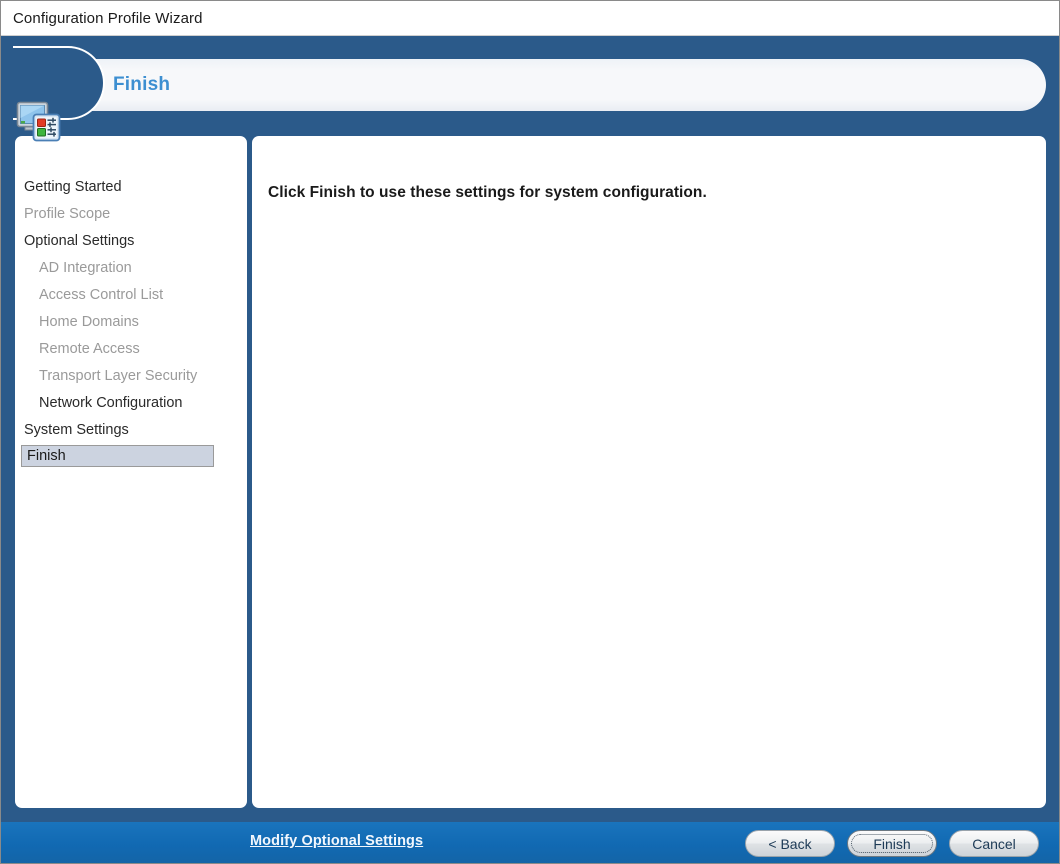 Image resolution: width=1060 pixels, height=864 pixels. Describe the element at coordinates (336, 841) in the screenshot. I see `modify-optional-settings-link: Modify Optional Settings` at that location.